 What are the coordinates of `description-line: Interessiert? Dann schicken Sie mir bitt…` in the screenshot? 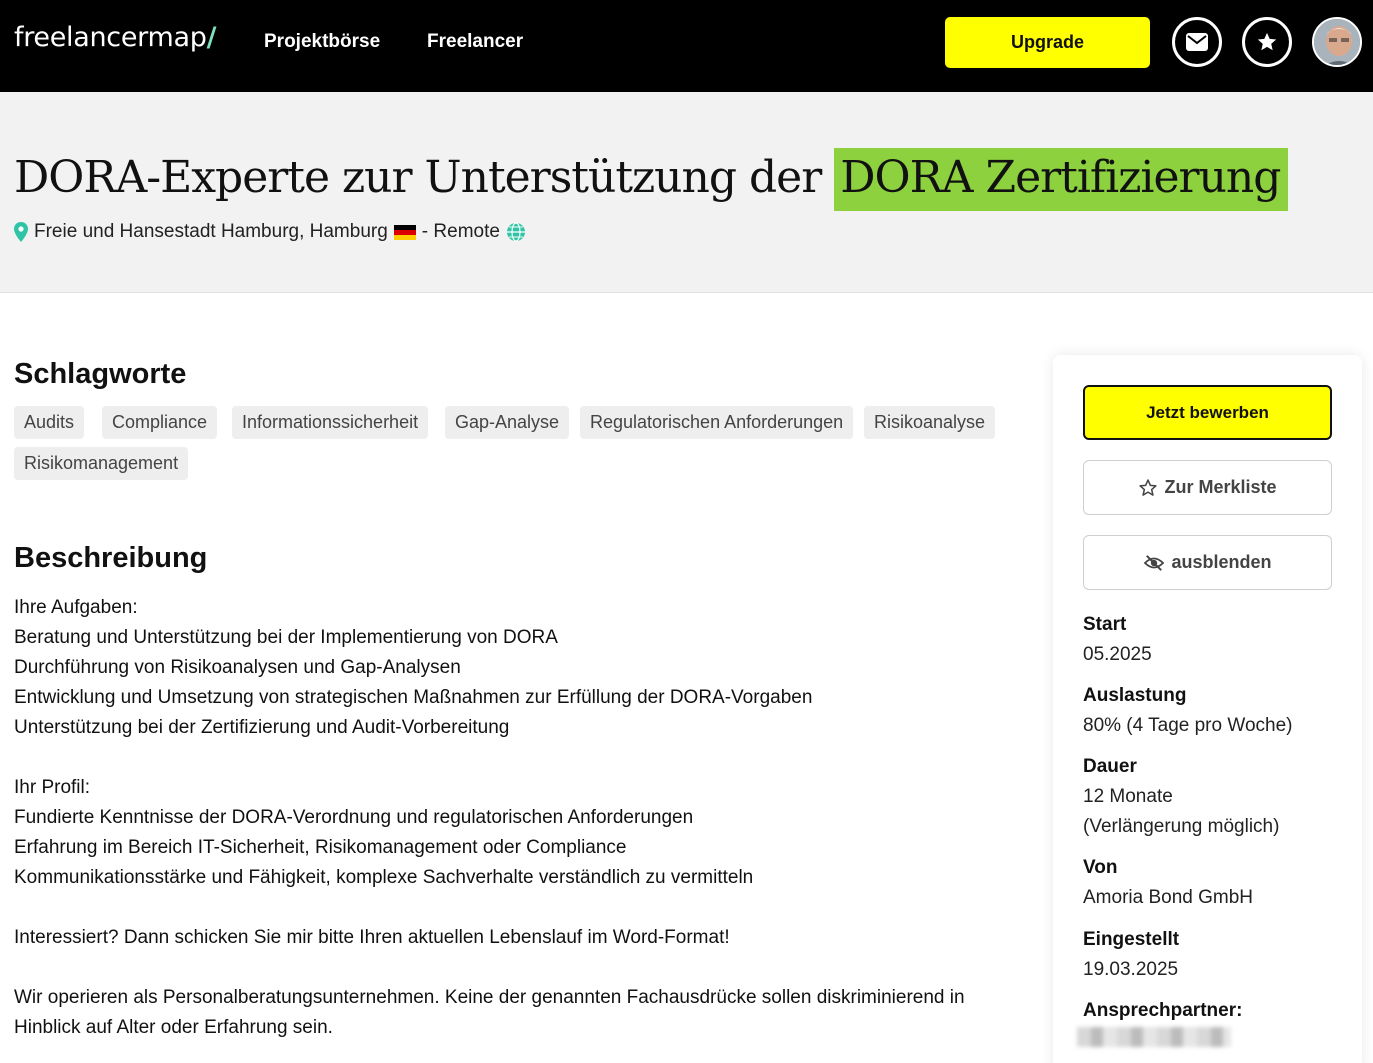 It's located at (372, 937).